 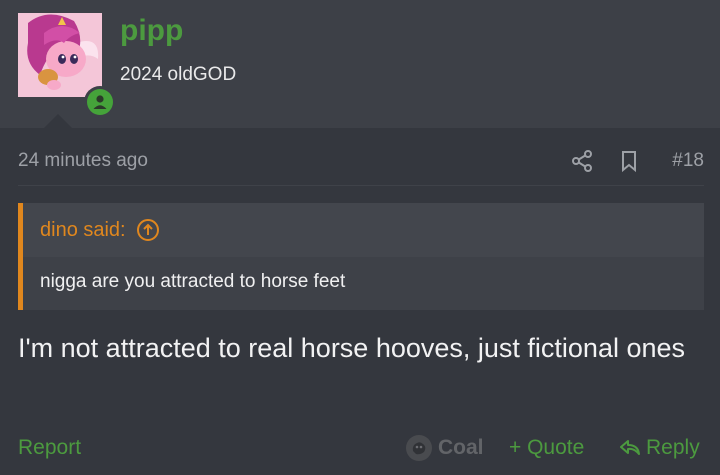 I want to click on post-meta: 24 minutes ago #18, so click(x=361, y=162).